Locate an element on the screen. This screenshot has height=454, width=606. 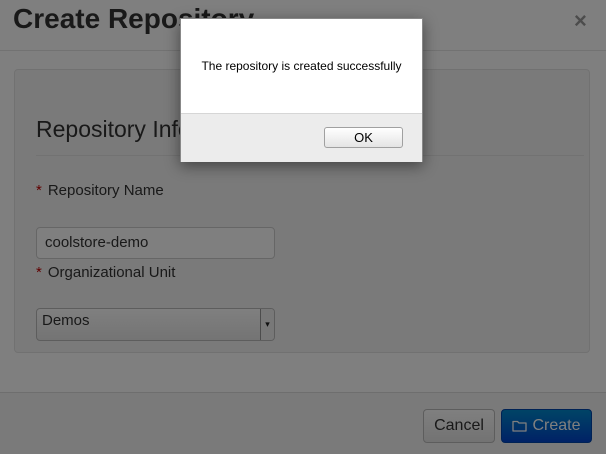
alert-message: The repository is created successfully is located at coordinates (301, 66).